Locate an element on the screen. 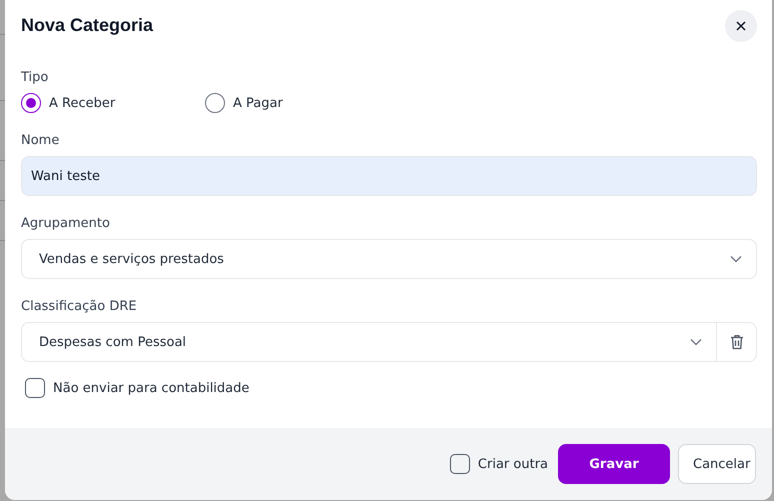 The height and width of the screenshot is (501, 774). radio-label: A Pagar is located at coordinates (258, 103).